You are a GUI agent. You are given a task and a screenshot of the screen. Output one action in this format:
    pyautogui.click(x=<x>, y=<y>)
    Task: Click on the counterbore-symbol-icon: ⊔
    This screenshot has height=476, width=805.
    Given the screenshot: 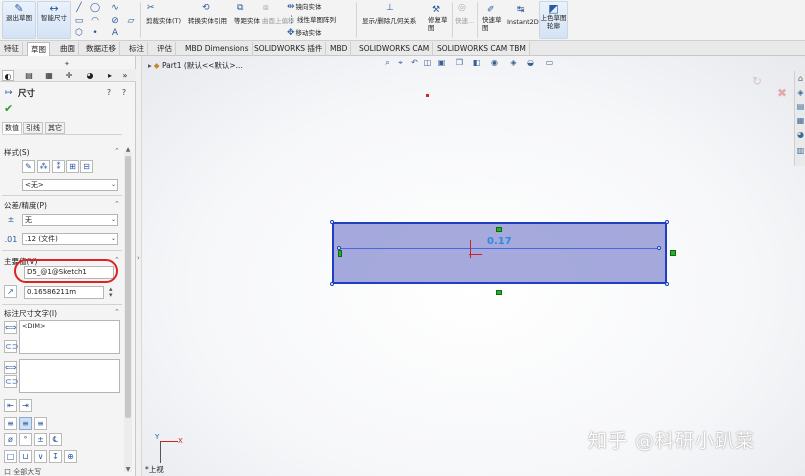 What is the action you would take?
    pyautogui.click(x=25, y=456)
    